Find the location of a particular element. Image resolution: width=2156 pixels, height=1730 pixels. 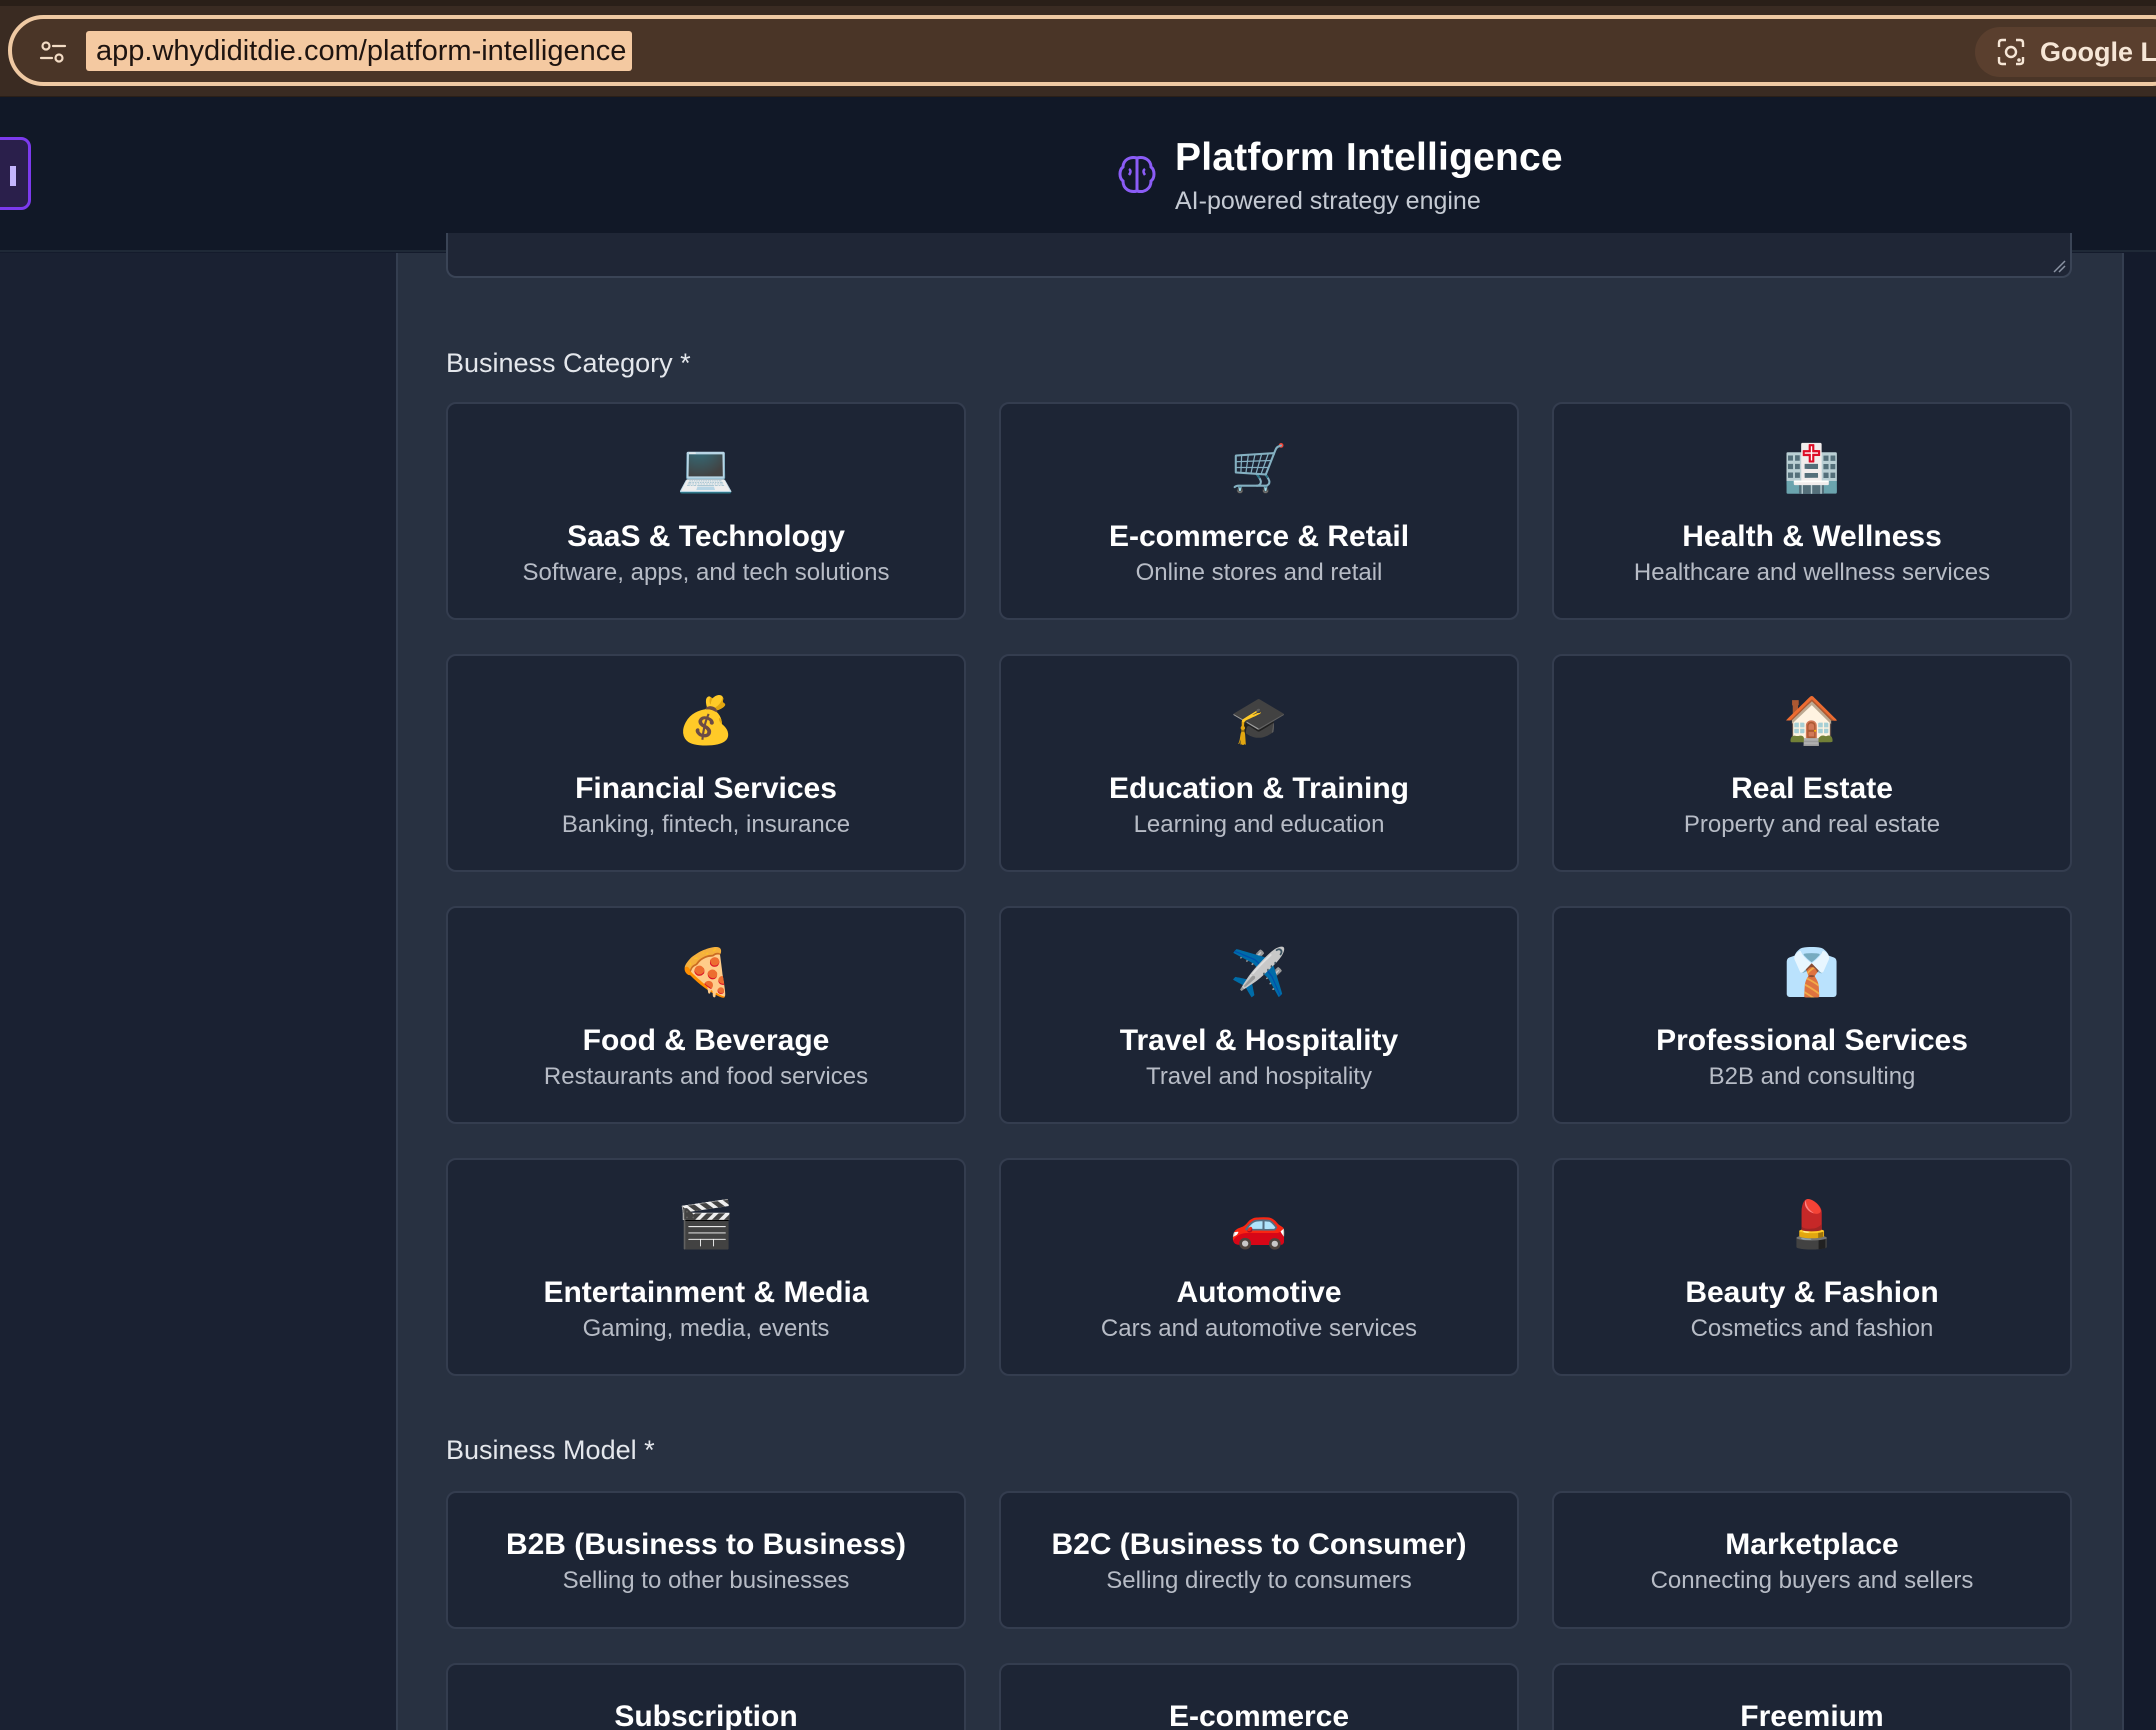

back-button-glyph is located at coordinates (13, 176).